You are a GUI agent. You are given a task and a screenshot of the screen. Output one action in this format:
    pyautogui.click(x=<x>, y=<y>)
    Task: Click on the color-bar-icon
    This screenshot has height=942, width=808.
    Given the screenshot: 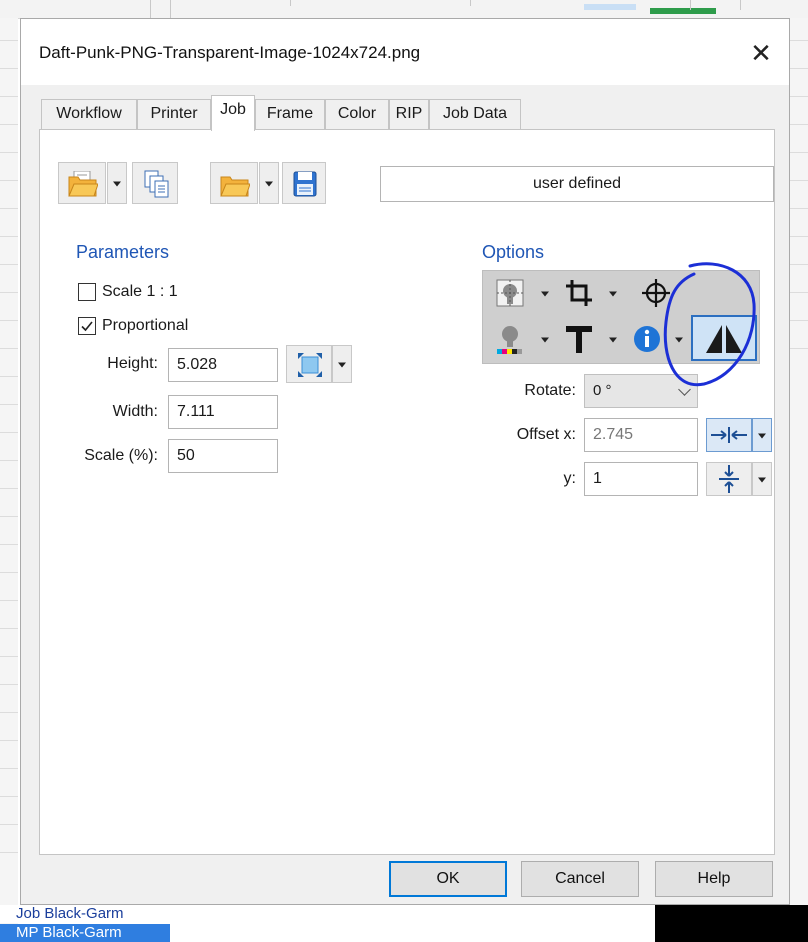 What is the action you would take?
    pyautogui.click(x=509, y=340)
    